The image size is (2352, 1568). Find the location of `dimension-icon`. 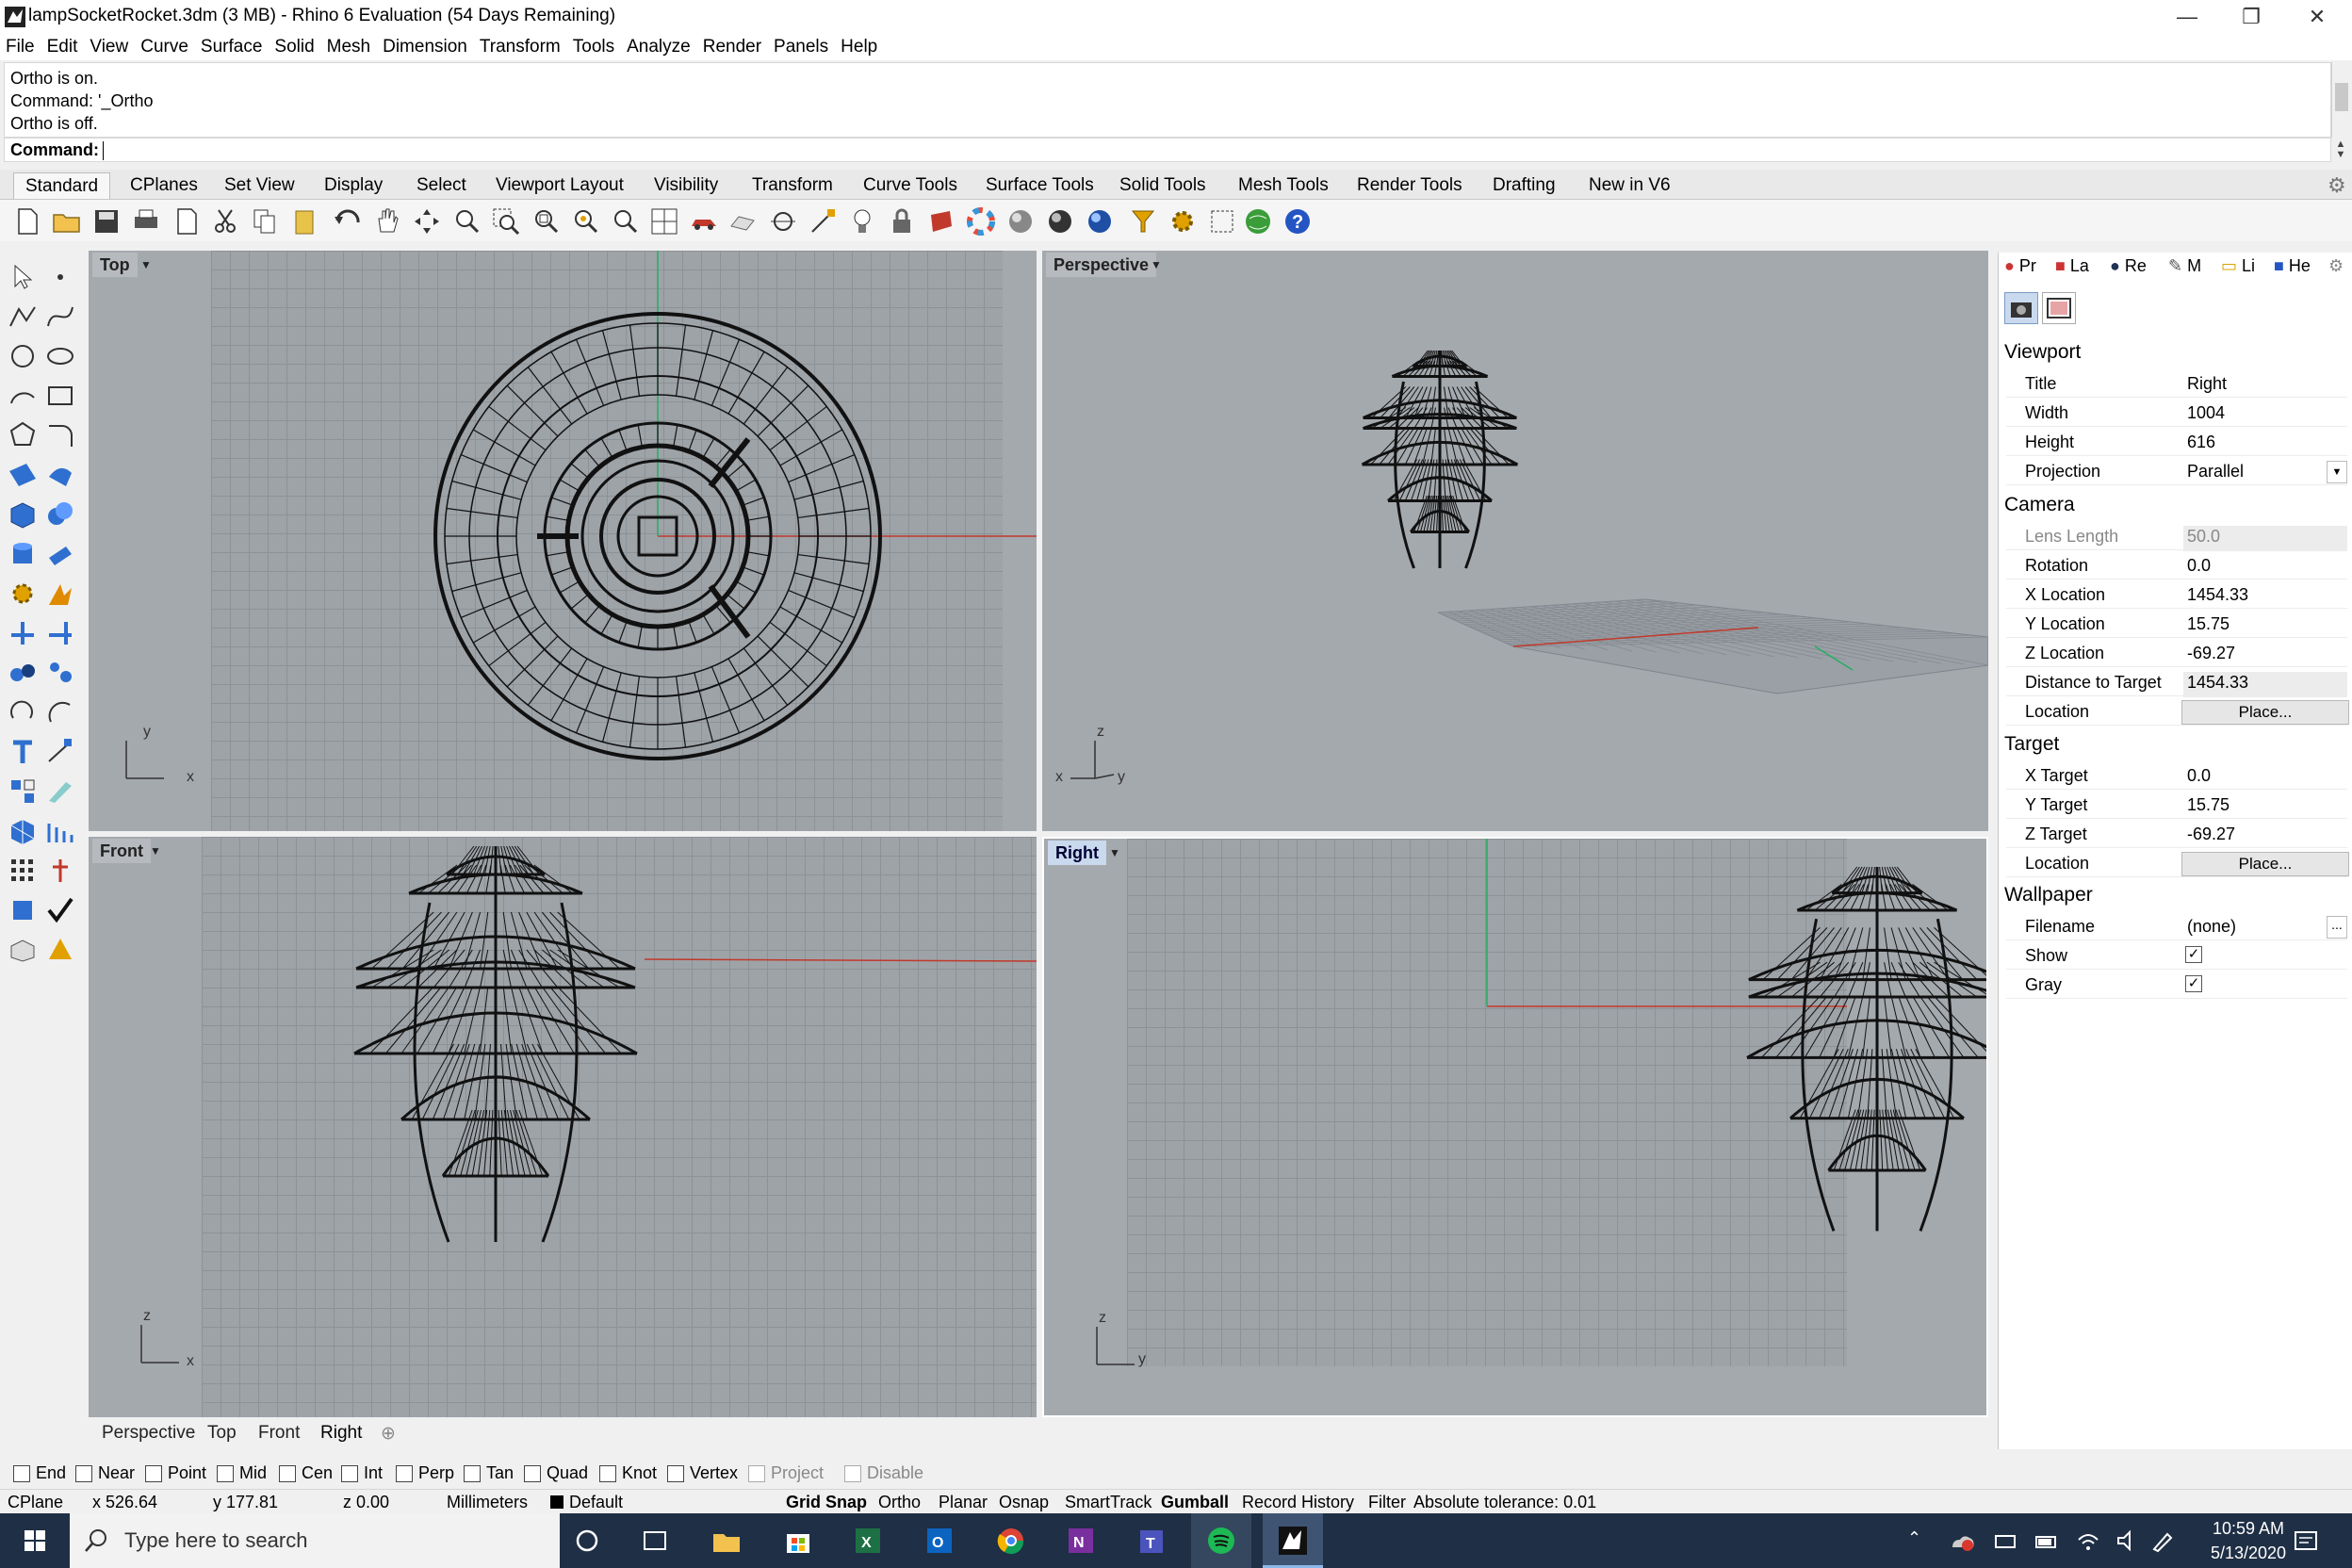

dimension-icon is located at coordinates (60, 752).